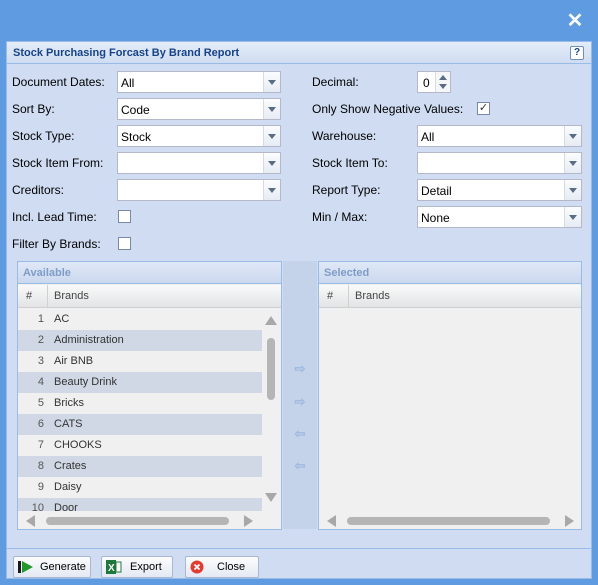 Image resolution: width=598 pixels, height=585 pixels. What do you see at coordinates (436, 191) in the screenshot?
I see `report-type-value: Detail` at bounding box center [436, 191].